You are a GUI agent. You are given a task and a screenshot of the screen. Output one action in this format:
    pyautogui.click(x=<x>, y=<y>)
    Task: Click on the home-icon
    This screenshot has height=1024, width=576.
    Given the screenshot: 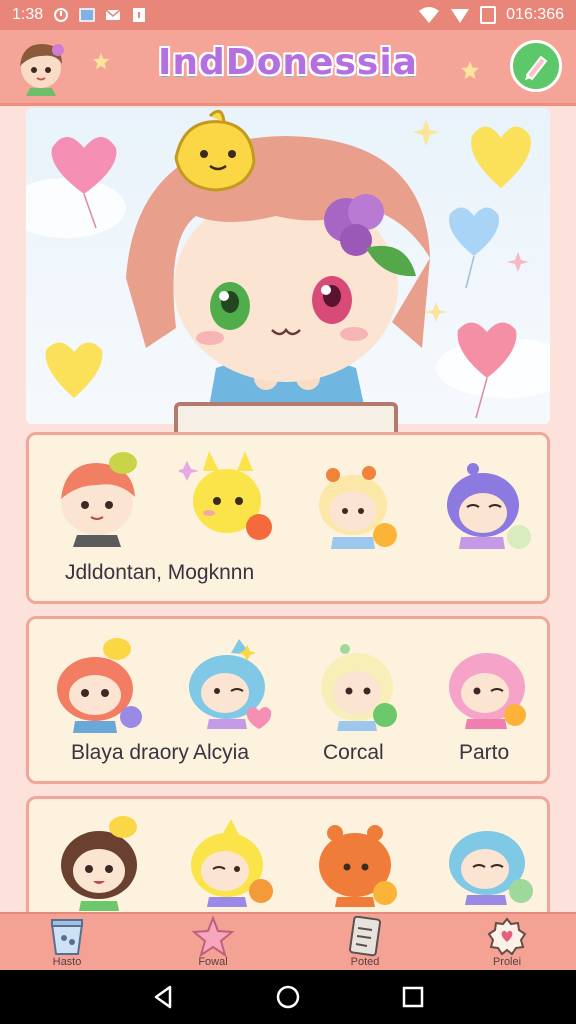 What is the action you would take?
    pyautogui.click(x=288, y=997)
    